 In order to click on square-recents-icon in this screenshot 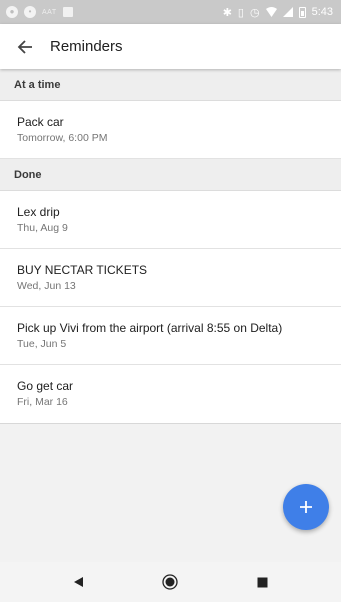, I will do `click(262, 582)`.